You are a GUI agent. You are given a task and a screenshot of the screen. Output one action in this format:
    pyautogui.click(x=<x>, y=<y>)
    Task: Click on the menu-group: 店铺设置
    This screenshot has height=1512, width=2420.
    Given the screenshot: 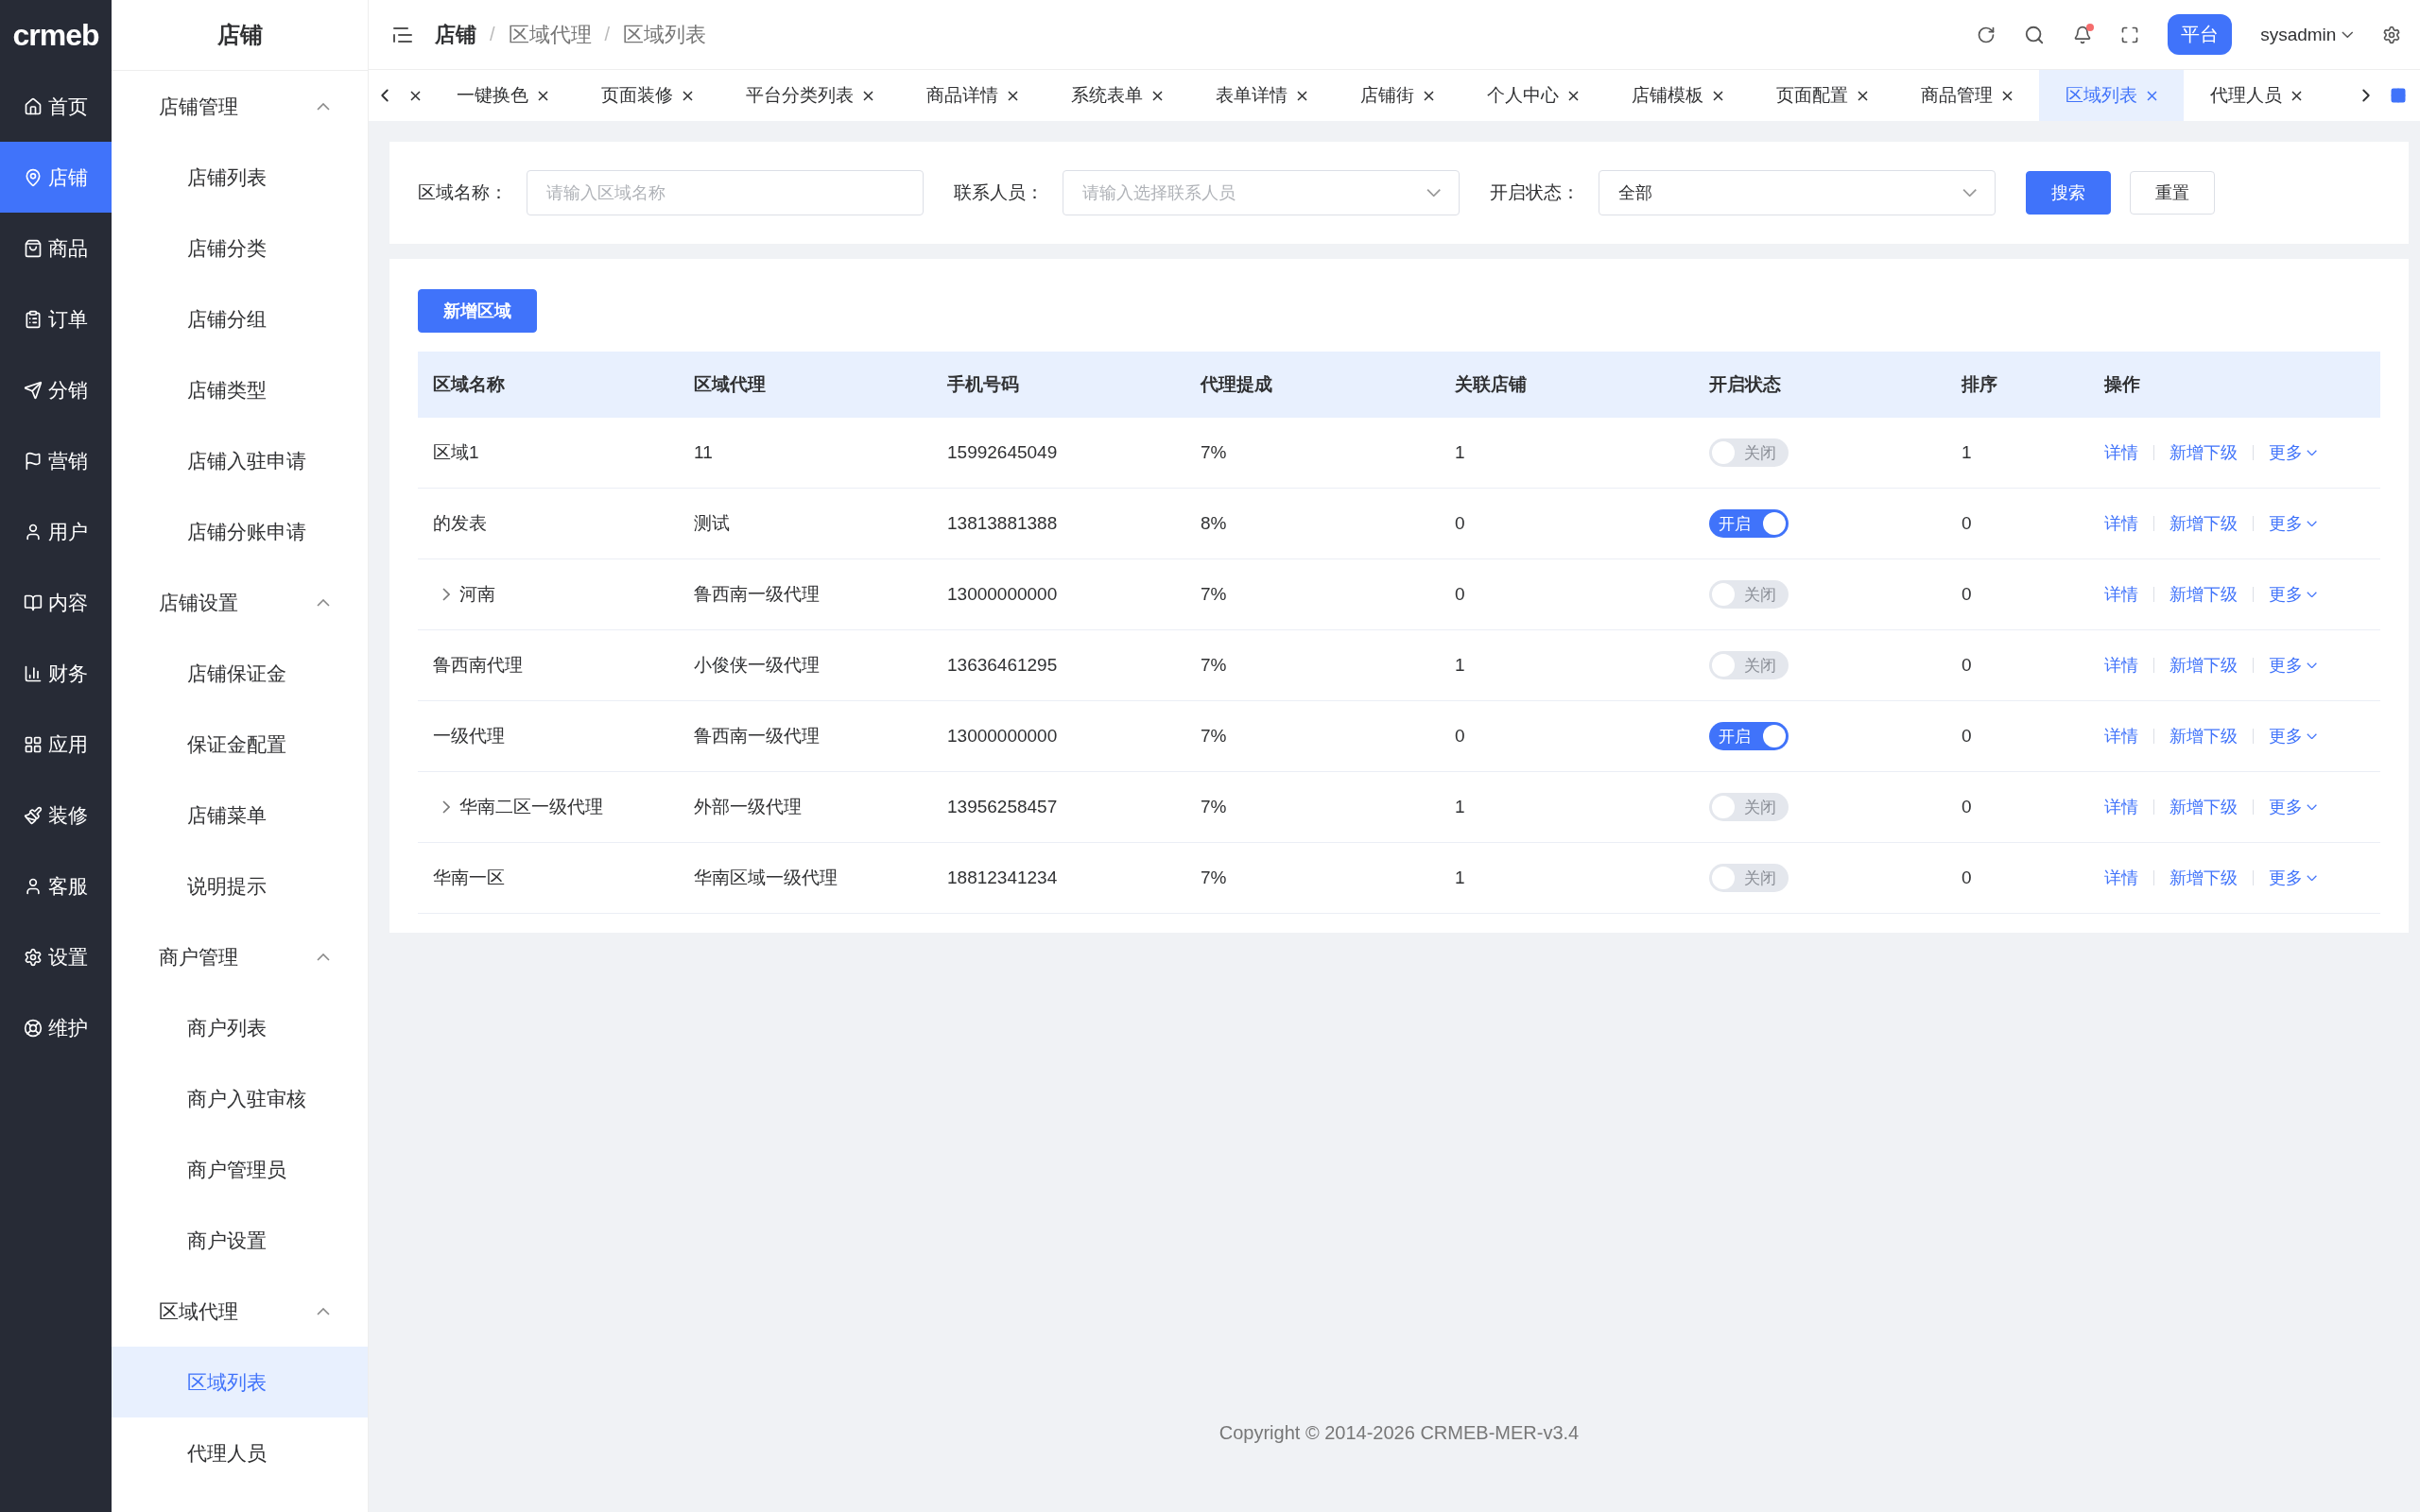 What is the action you would take?
    pyautogui.click(x=240, y=602)
    